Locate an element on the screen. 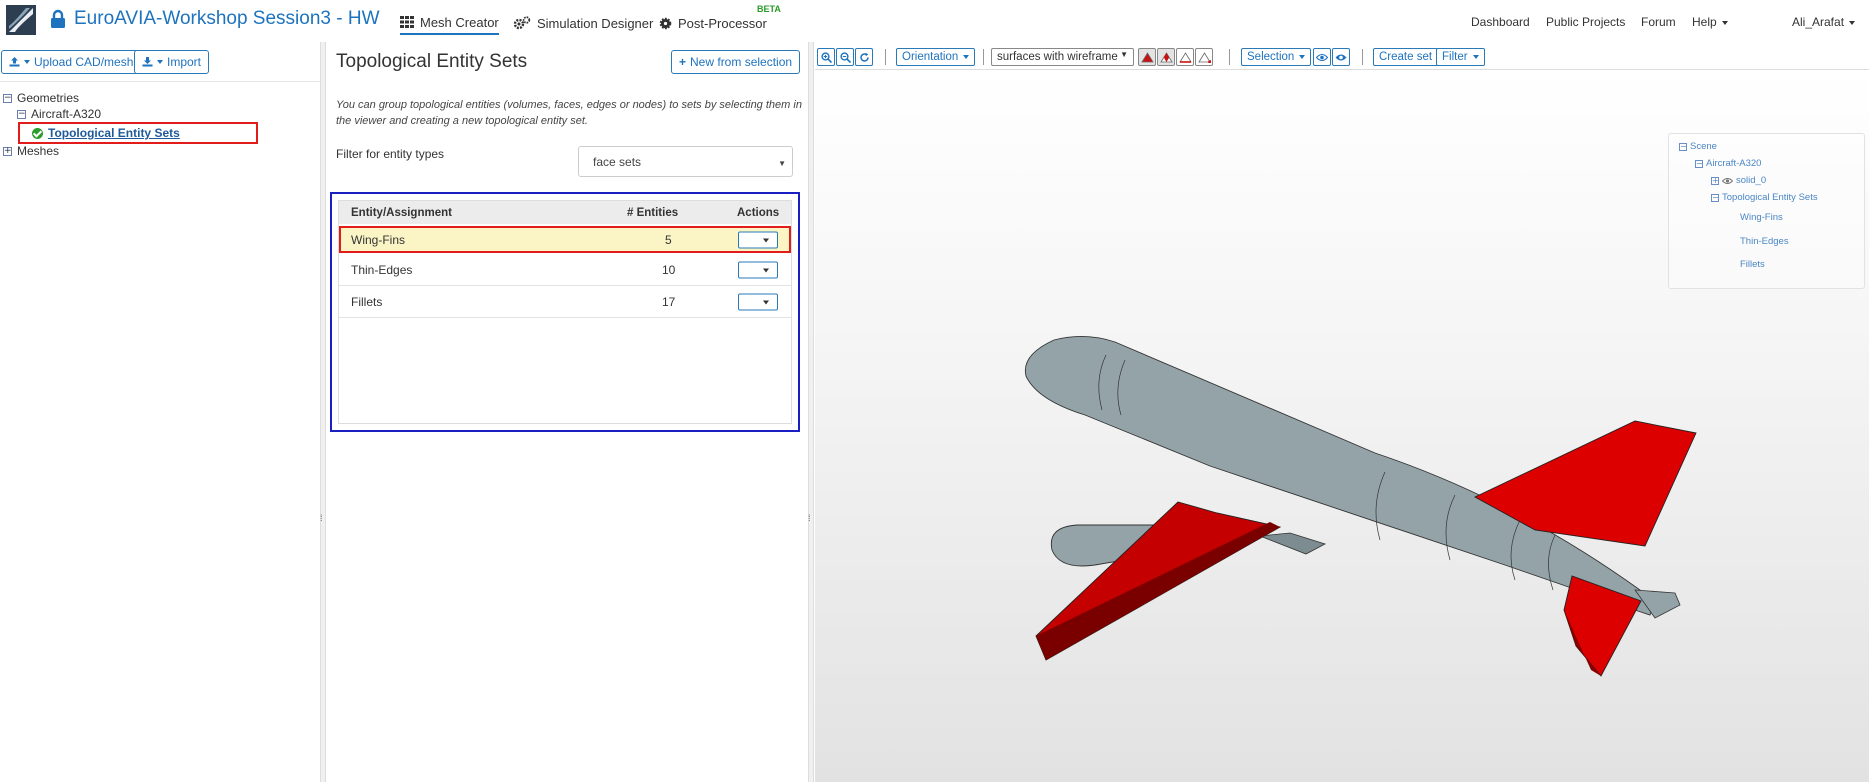  render-mode-select: surfaces with wireframe ▼ is located at coordinates (1062, 57).